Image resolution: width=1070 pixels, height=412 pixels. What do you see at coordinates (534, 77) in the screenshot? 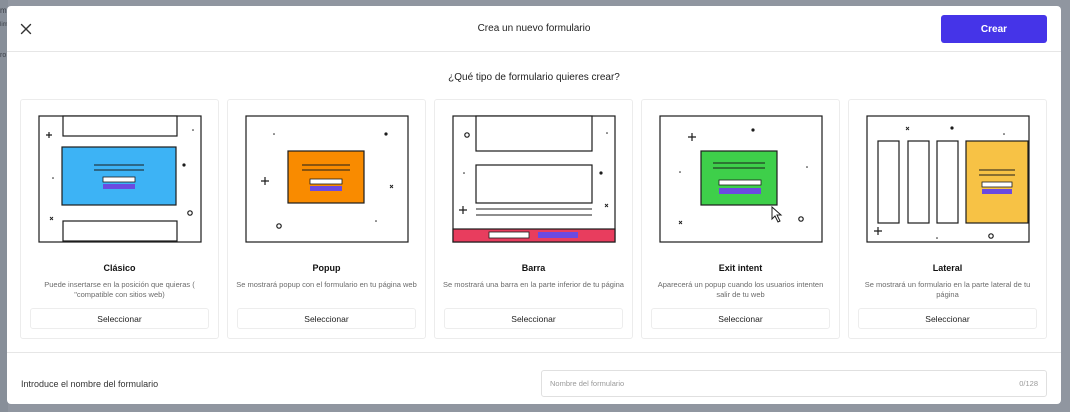
I see `form-type-question: ¿Qué tipo de formulario quieres crear?` at bounding box center [534, 77].